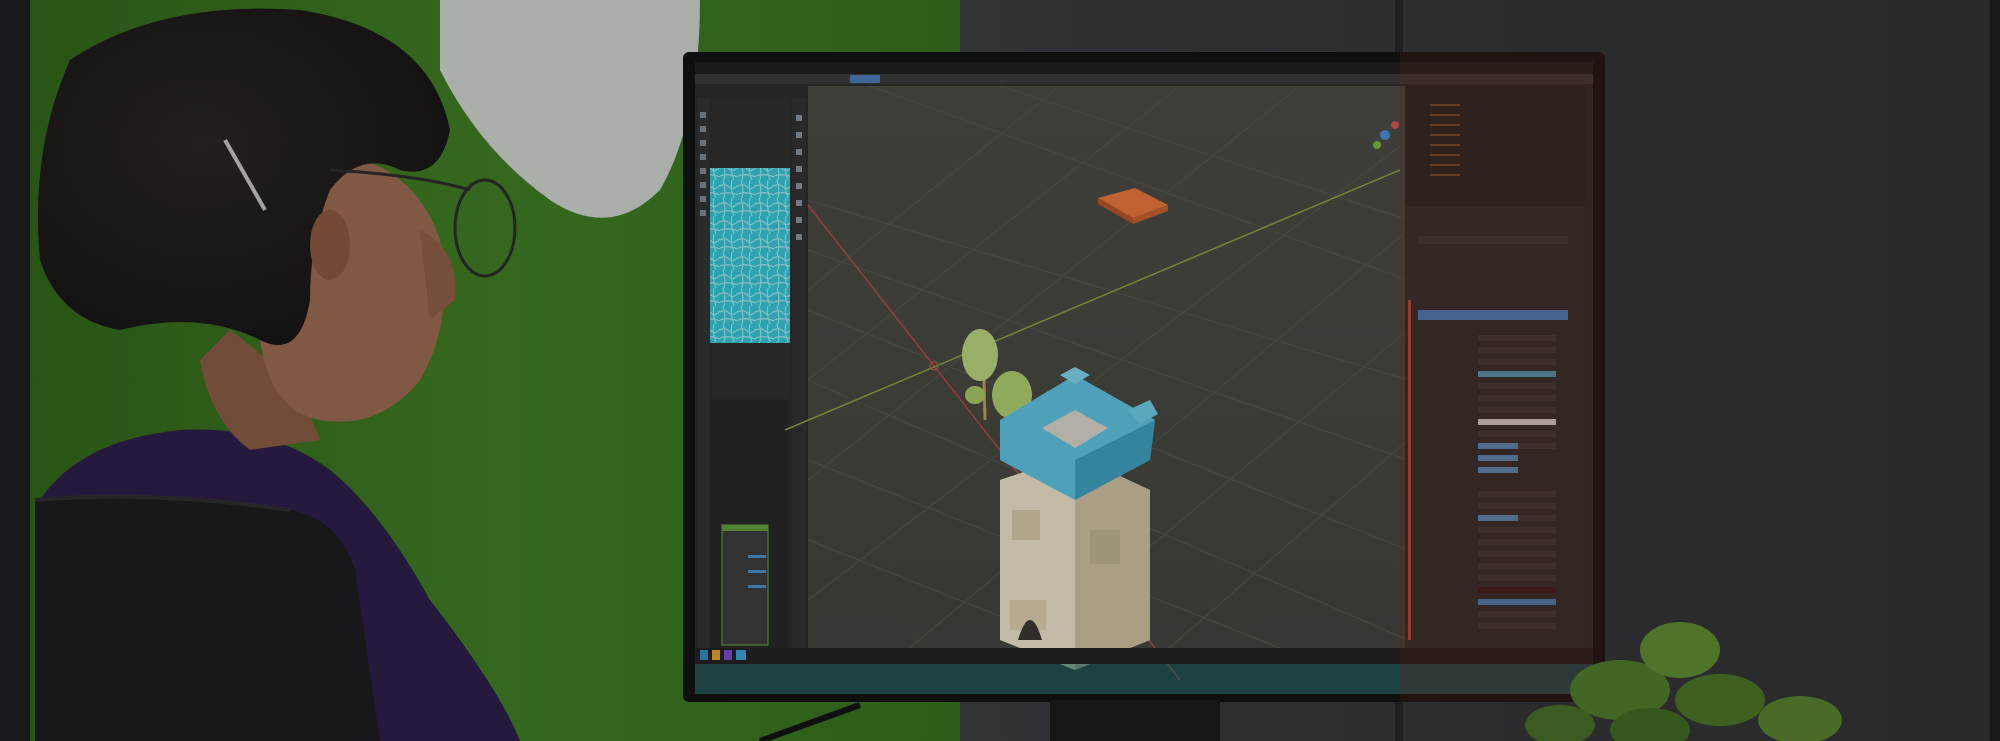  Describe the element at coordinates (1079, 518) in the screenshot. I see `tower` at that location.